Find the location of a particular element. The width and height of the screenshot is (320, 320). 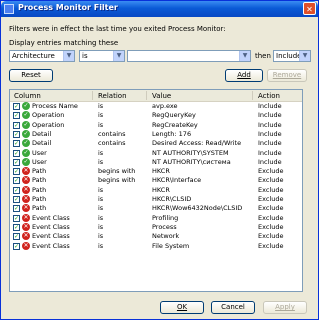

row-value: RegCreateKey is located at coordinates (175, 124).